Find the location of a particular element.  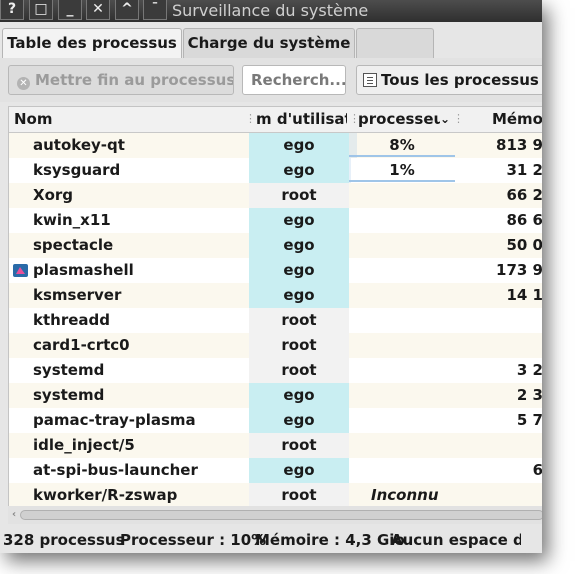

process-name: pamac-tray-plasma is located at coordinates (114, 420).